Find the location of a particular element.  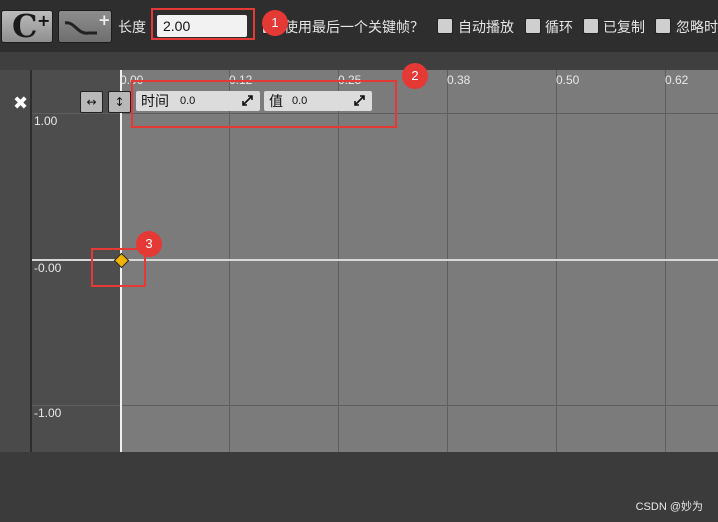

ignore-time-dilation-checkbox is located at coordinates (663, 26).